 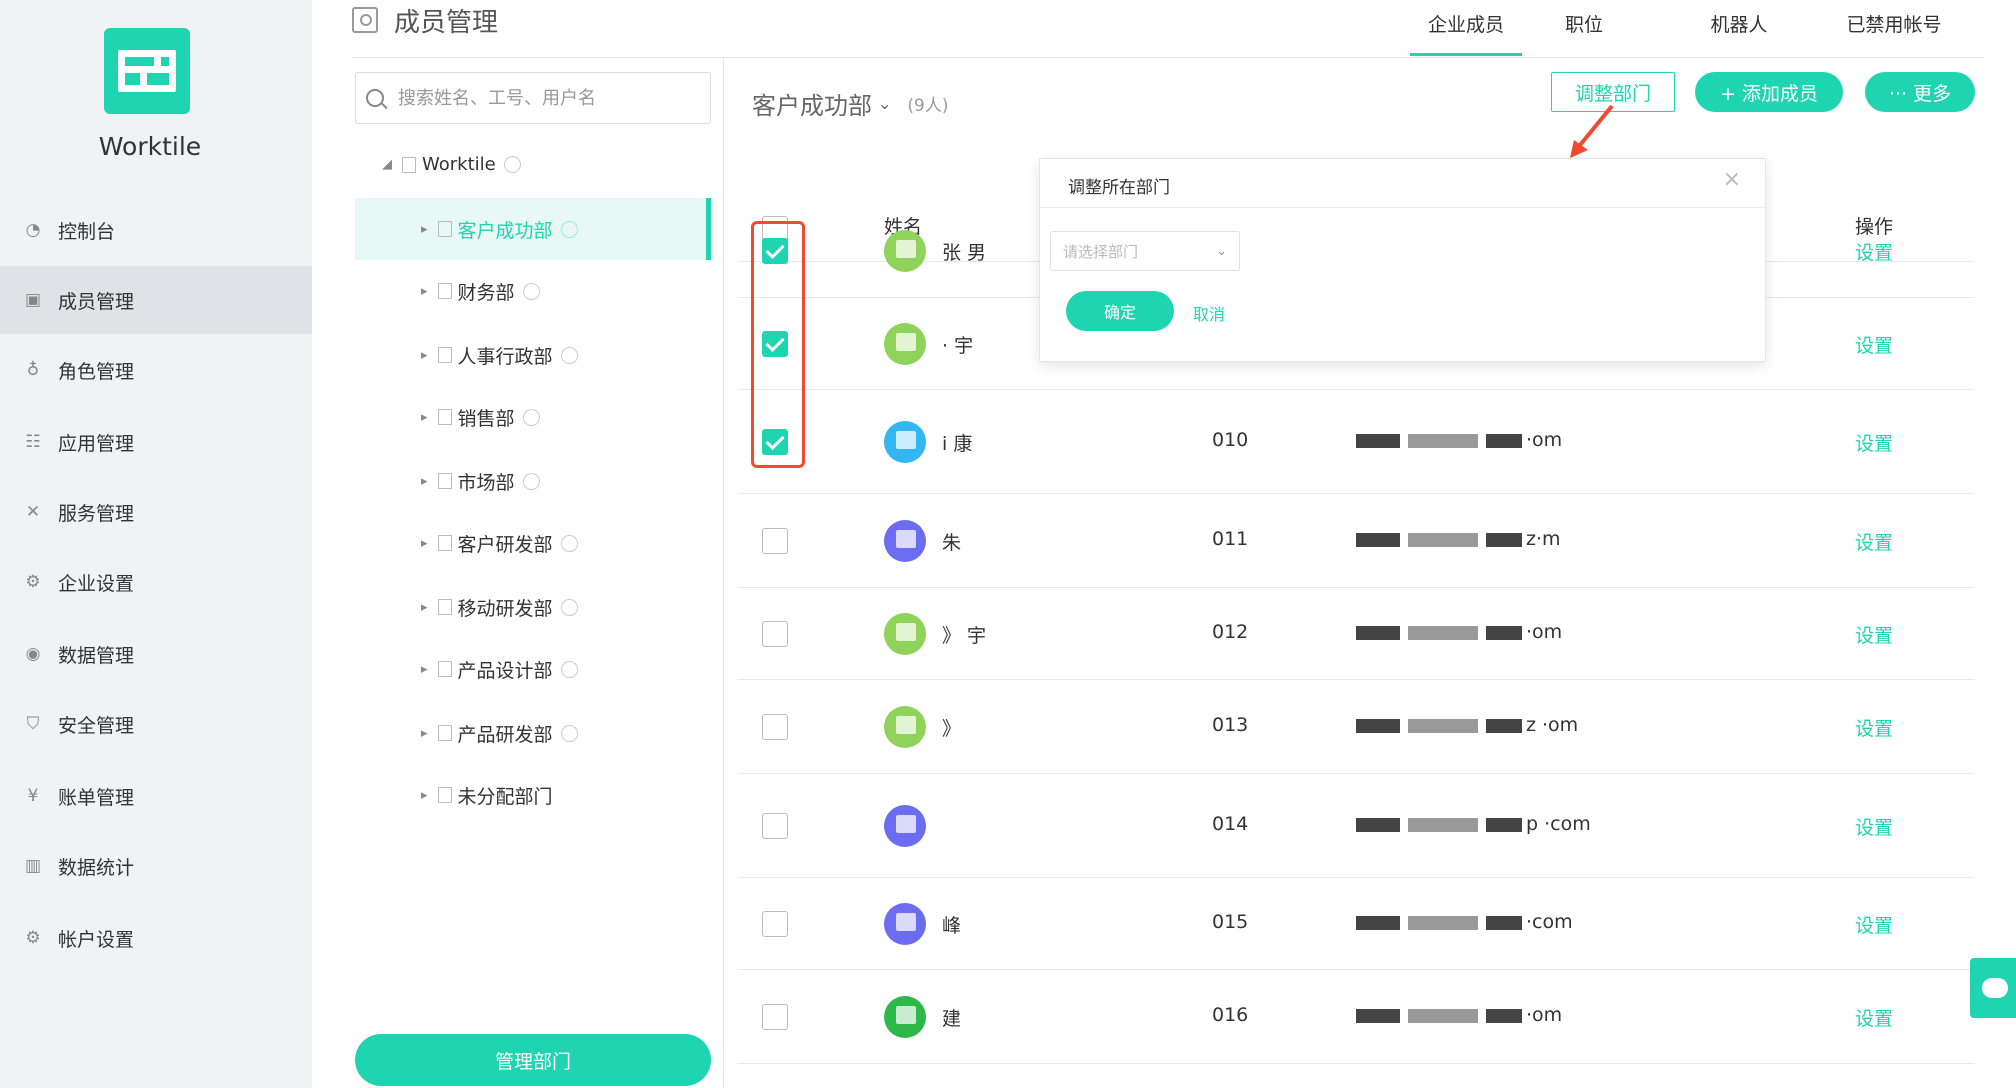 I want to click on manage-departments-button: 管理部门, so click(x=533, y=1060).